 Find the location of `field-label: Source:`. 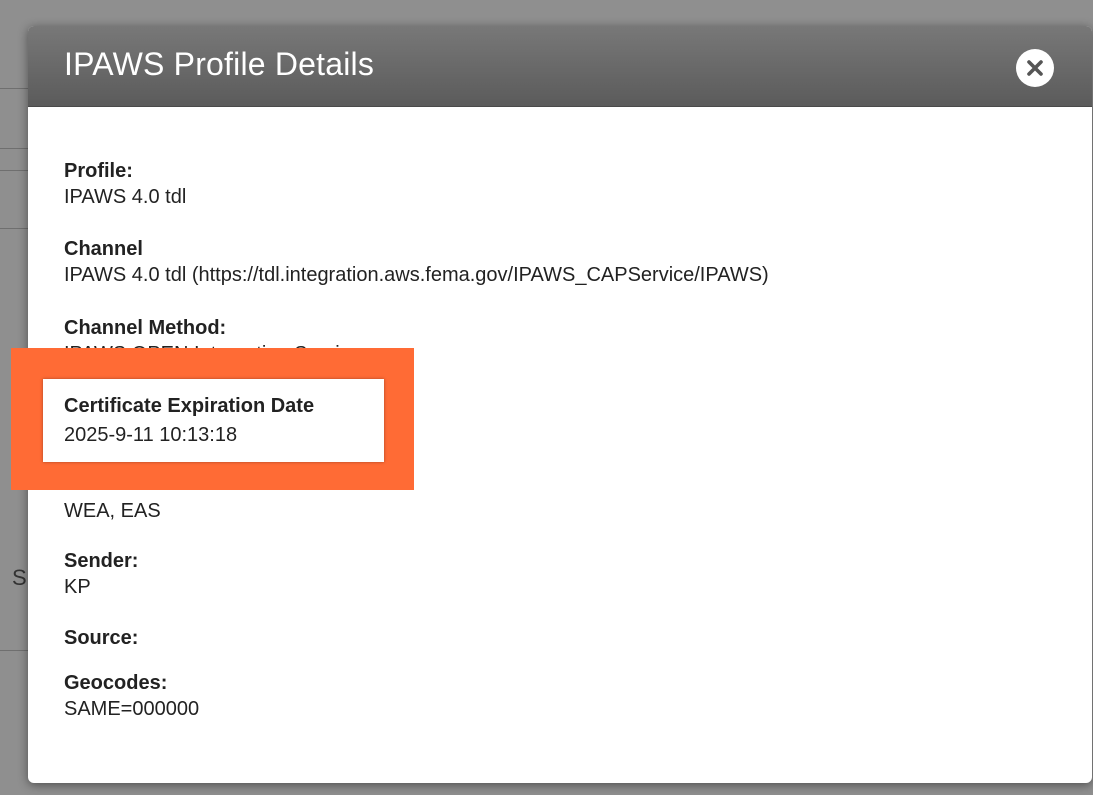

field-label: Source: is located at coordinates (101, 638).